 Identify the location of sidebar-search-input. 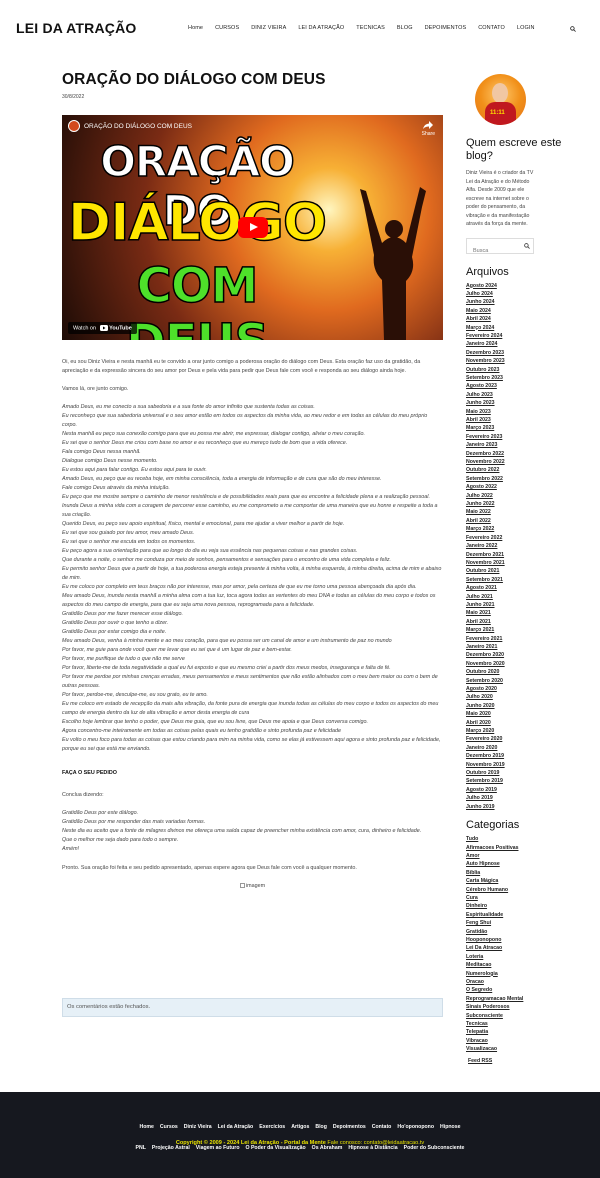
(494, 250).